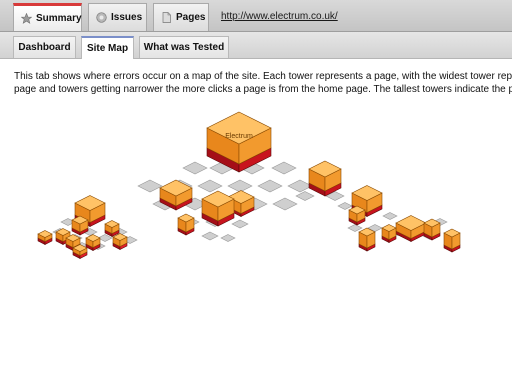  I want to click on subtab-what-was-tested: What was Tested, so click(184, 47).